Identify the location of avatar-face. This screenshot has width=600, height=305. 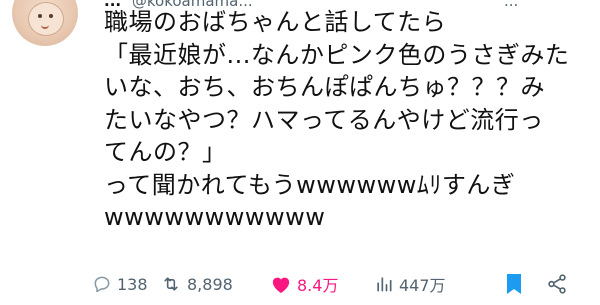
(46, 19).